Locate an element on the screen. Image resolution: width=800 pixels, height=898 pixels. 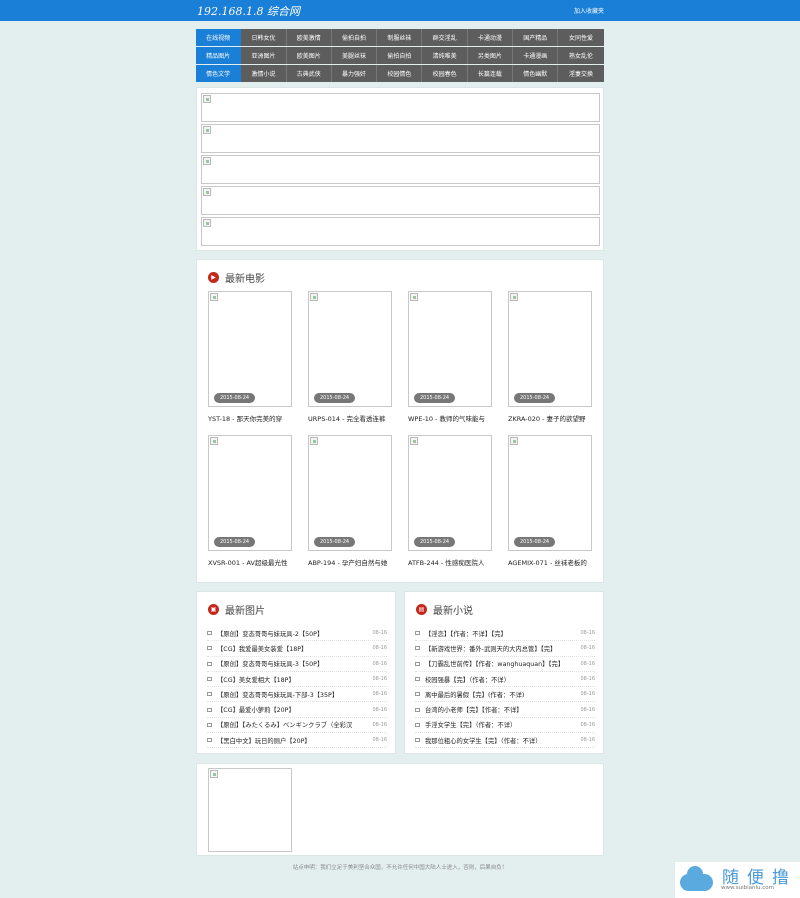
nav-link: 欧美激情 is located at coordinates (309, 37).